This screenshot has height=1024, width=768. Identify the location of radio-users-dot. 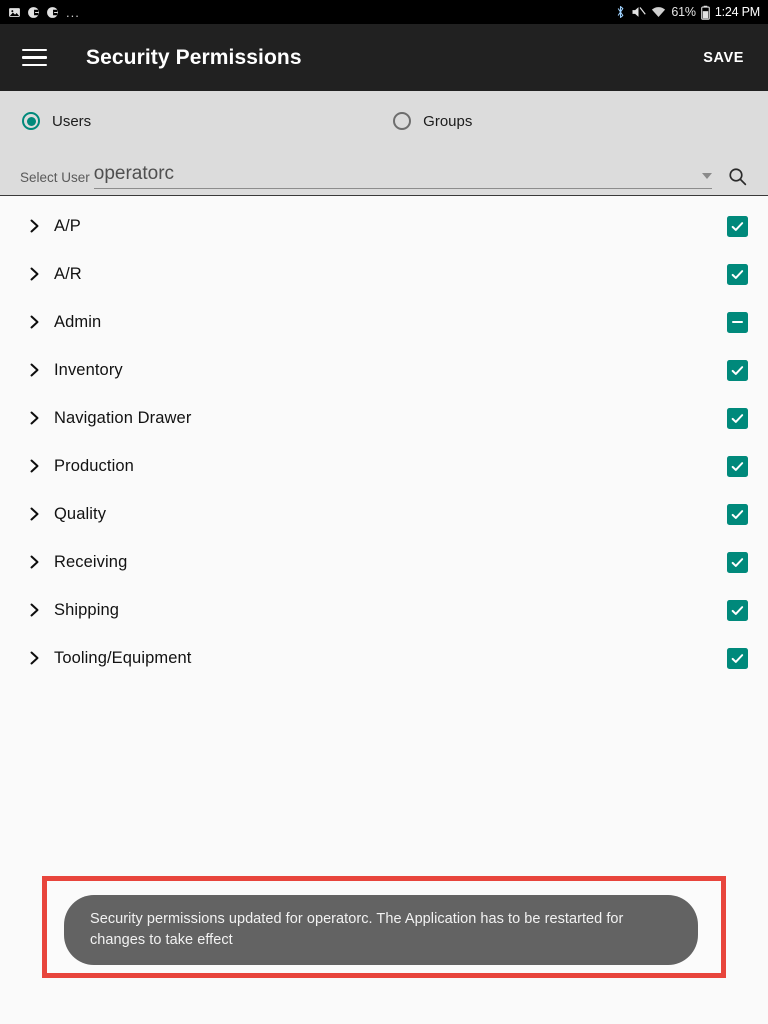
(31, 121).